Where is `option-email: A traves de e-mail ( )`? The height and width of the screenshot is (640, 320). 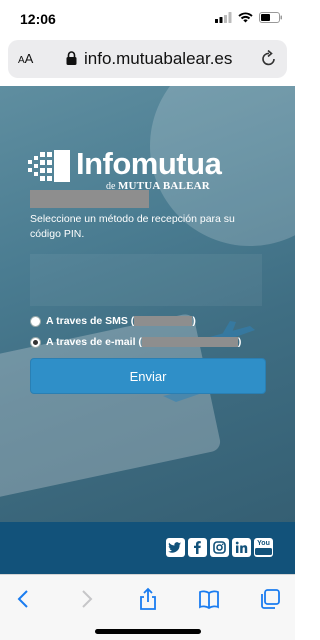
option-email: A traves de e-mail ( ) is located at coordinates (135, 342).